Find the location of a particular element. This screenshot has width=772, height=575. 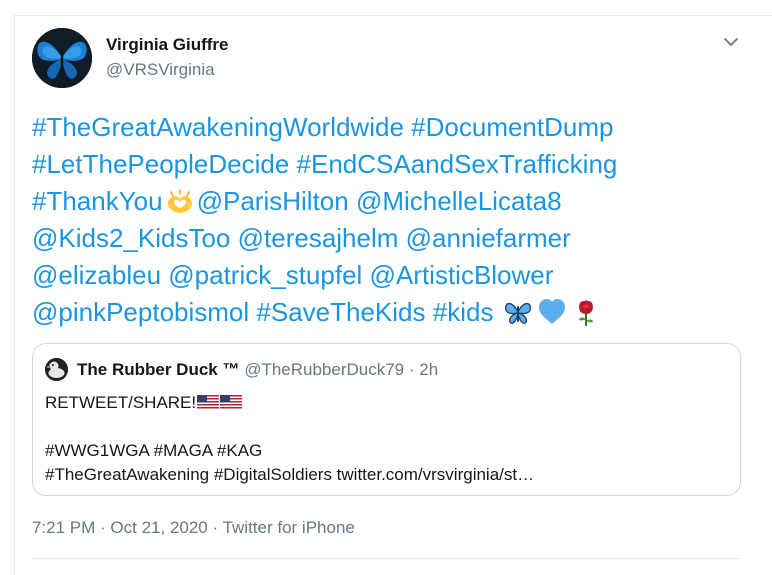

left-border is located at coordinates (14, 295).